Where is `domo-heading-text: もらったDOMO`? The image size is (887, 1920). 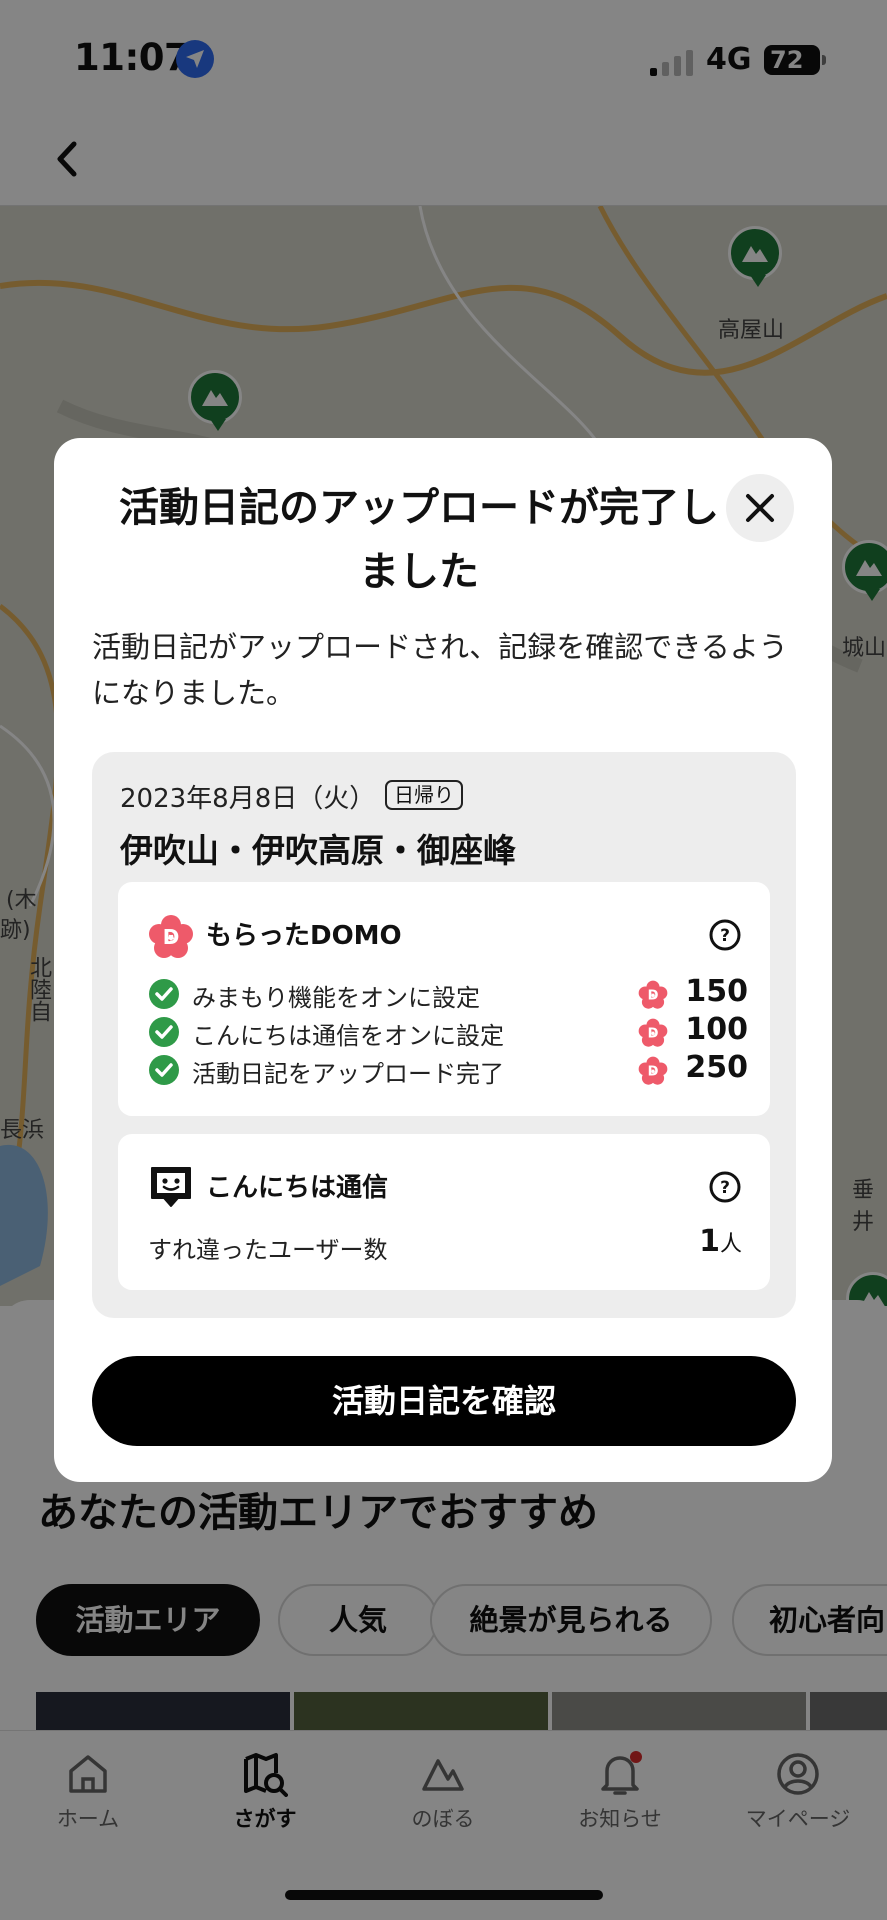
domo-heading-text: もらったDOMO is located at coordinates (304, 936).